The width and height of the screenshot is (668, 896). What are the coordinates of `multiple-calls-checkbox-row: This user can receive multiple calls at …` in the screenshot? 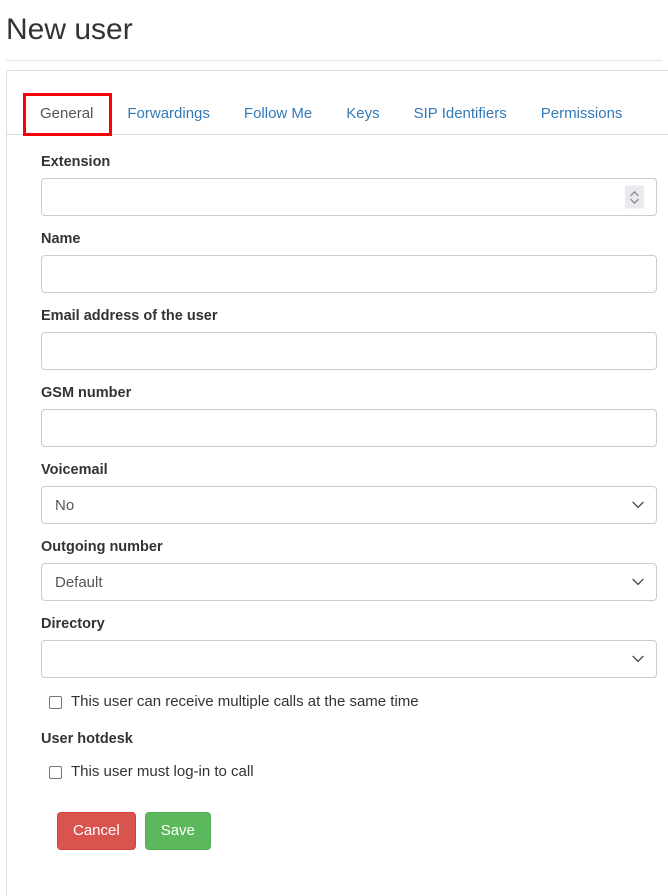 It's located at (349, 702).